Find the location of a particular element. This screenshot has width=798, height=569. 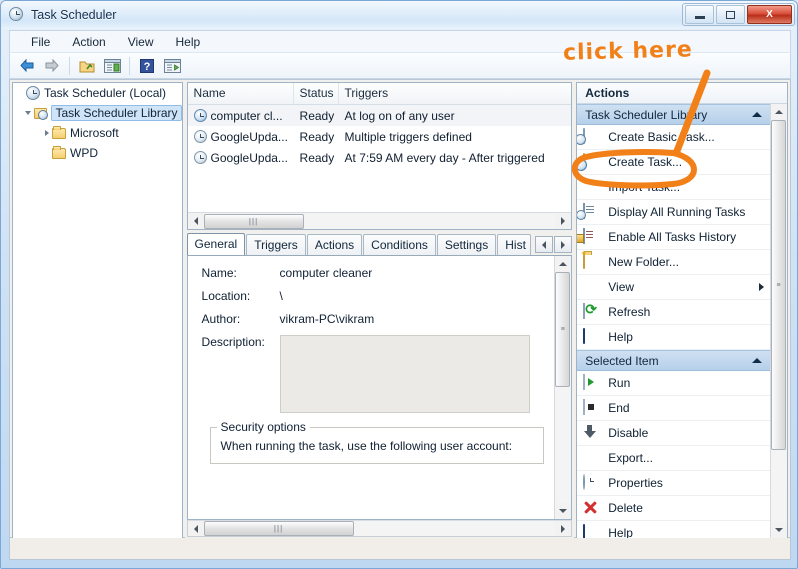

up-folder-button is located at coordinates (87, 65).